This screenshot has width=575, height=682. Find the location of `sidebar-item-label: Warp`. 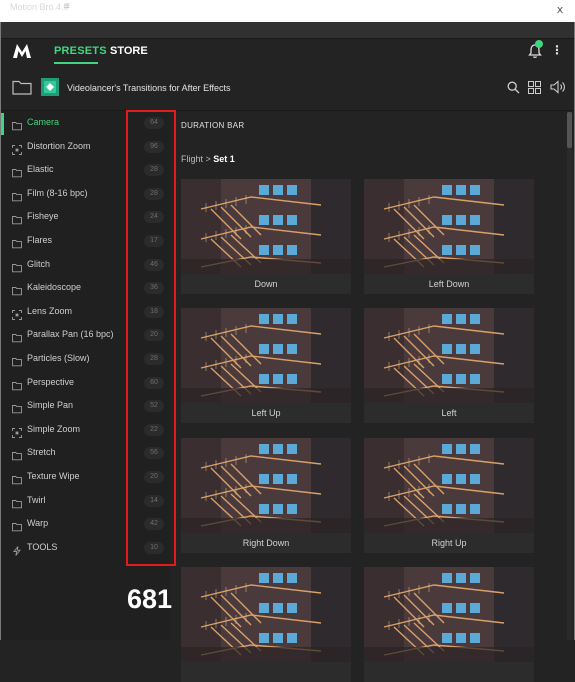

sidebar-item-label: Warp is located at coordinates (38, 523).